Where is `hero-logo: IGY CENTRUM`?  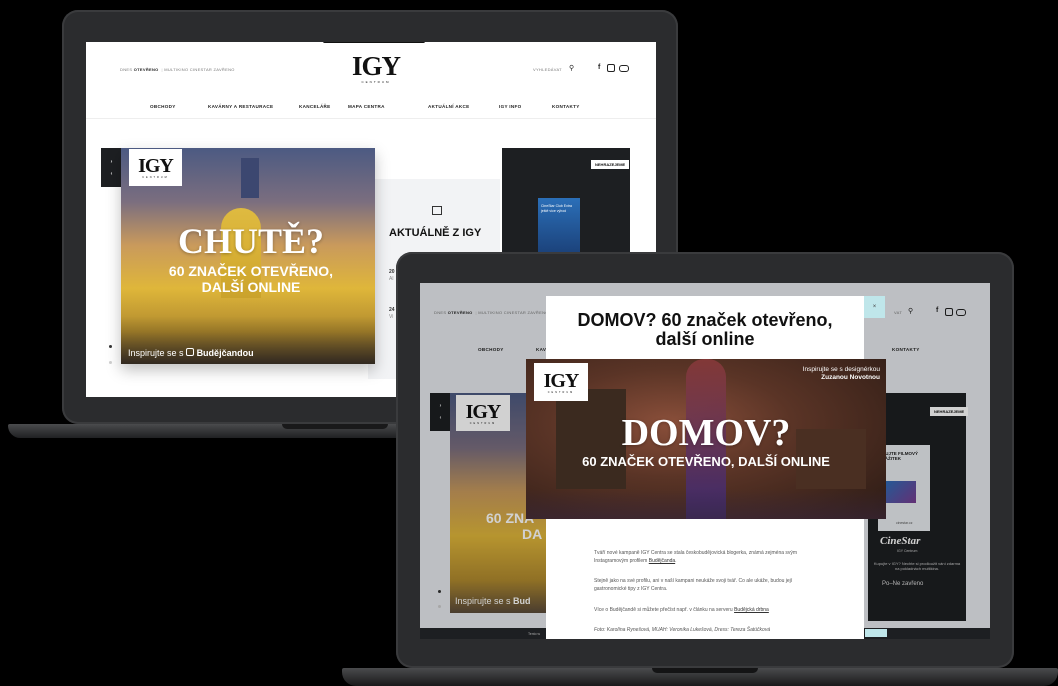 hero-logo: IGY CENTRUM is located at coordinates (155, 167).